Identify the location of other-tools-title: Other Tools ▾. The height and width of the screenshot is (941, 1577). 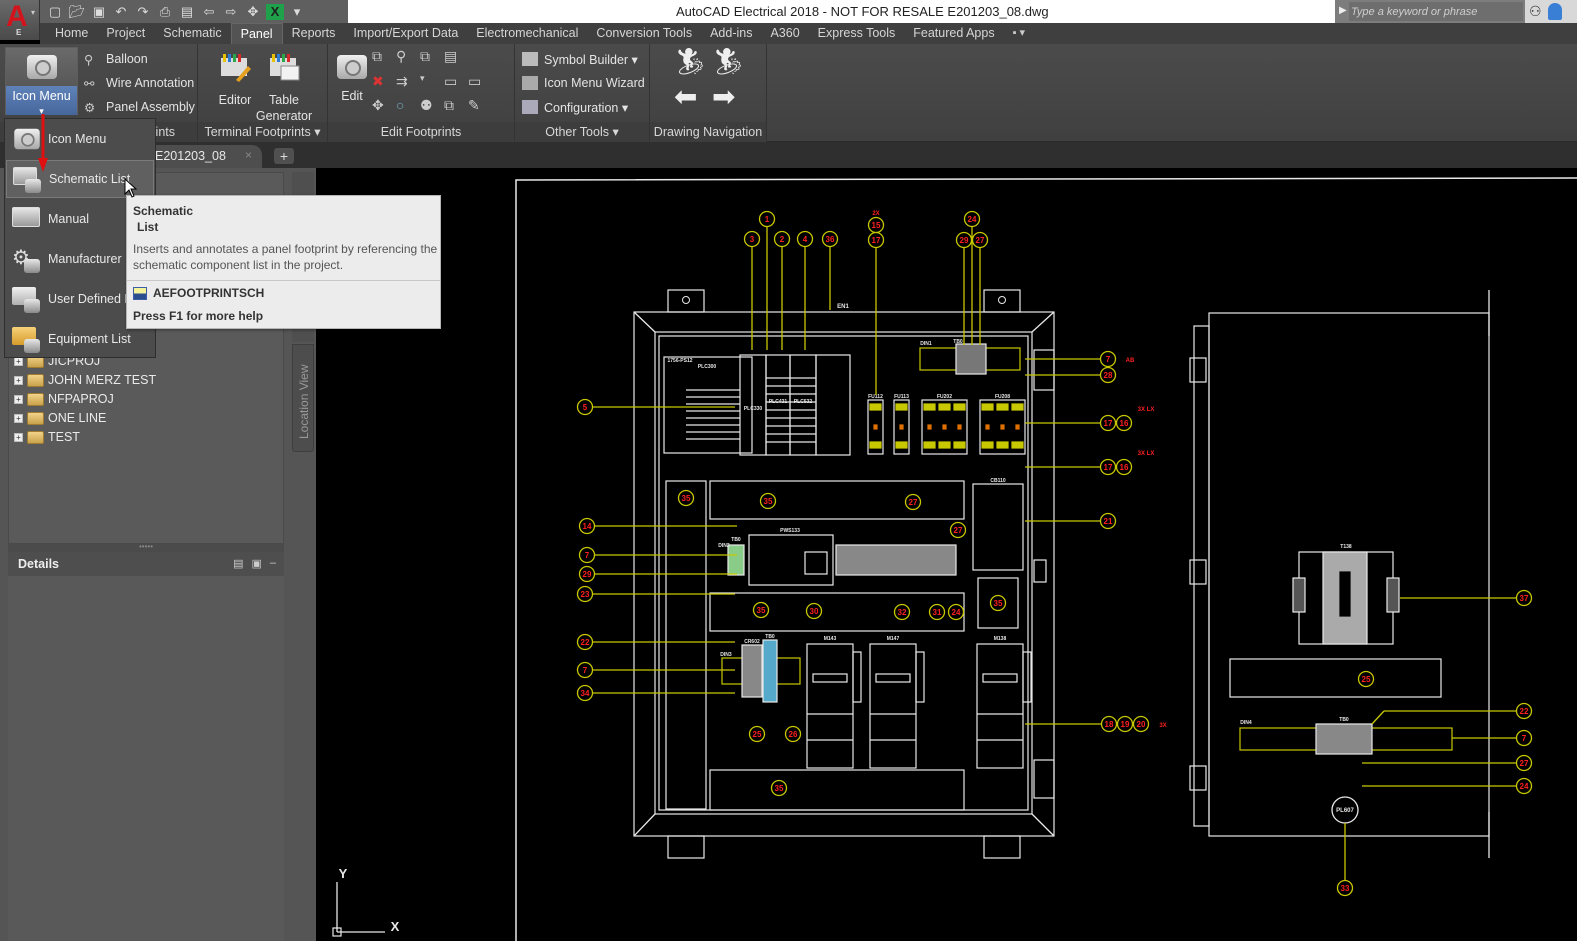
(582, 132).